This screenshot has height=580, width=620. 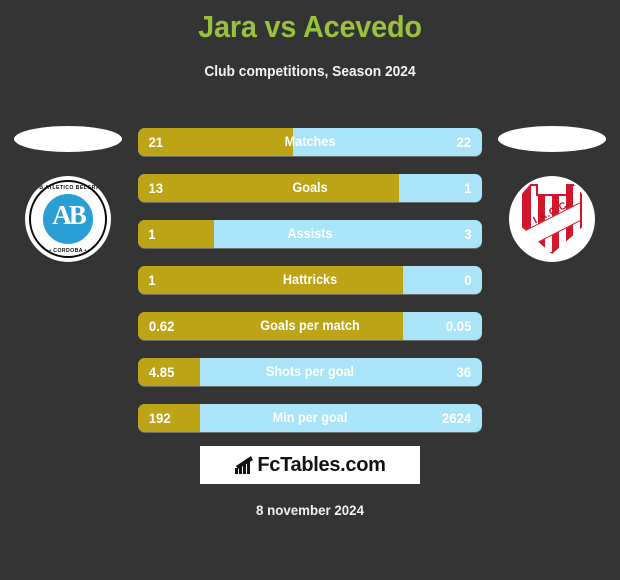 I want to click on home-team-crest-column: CLUB ATLETICO BELGRANO AB • CORDOBA •, so click(x=68, y=223).